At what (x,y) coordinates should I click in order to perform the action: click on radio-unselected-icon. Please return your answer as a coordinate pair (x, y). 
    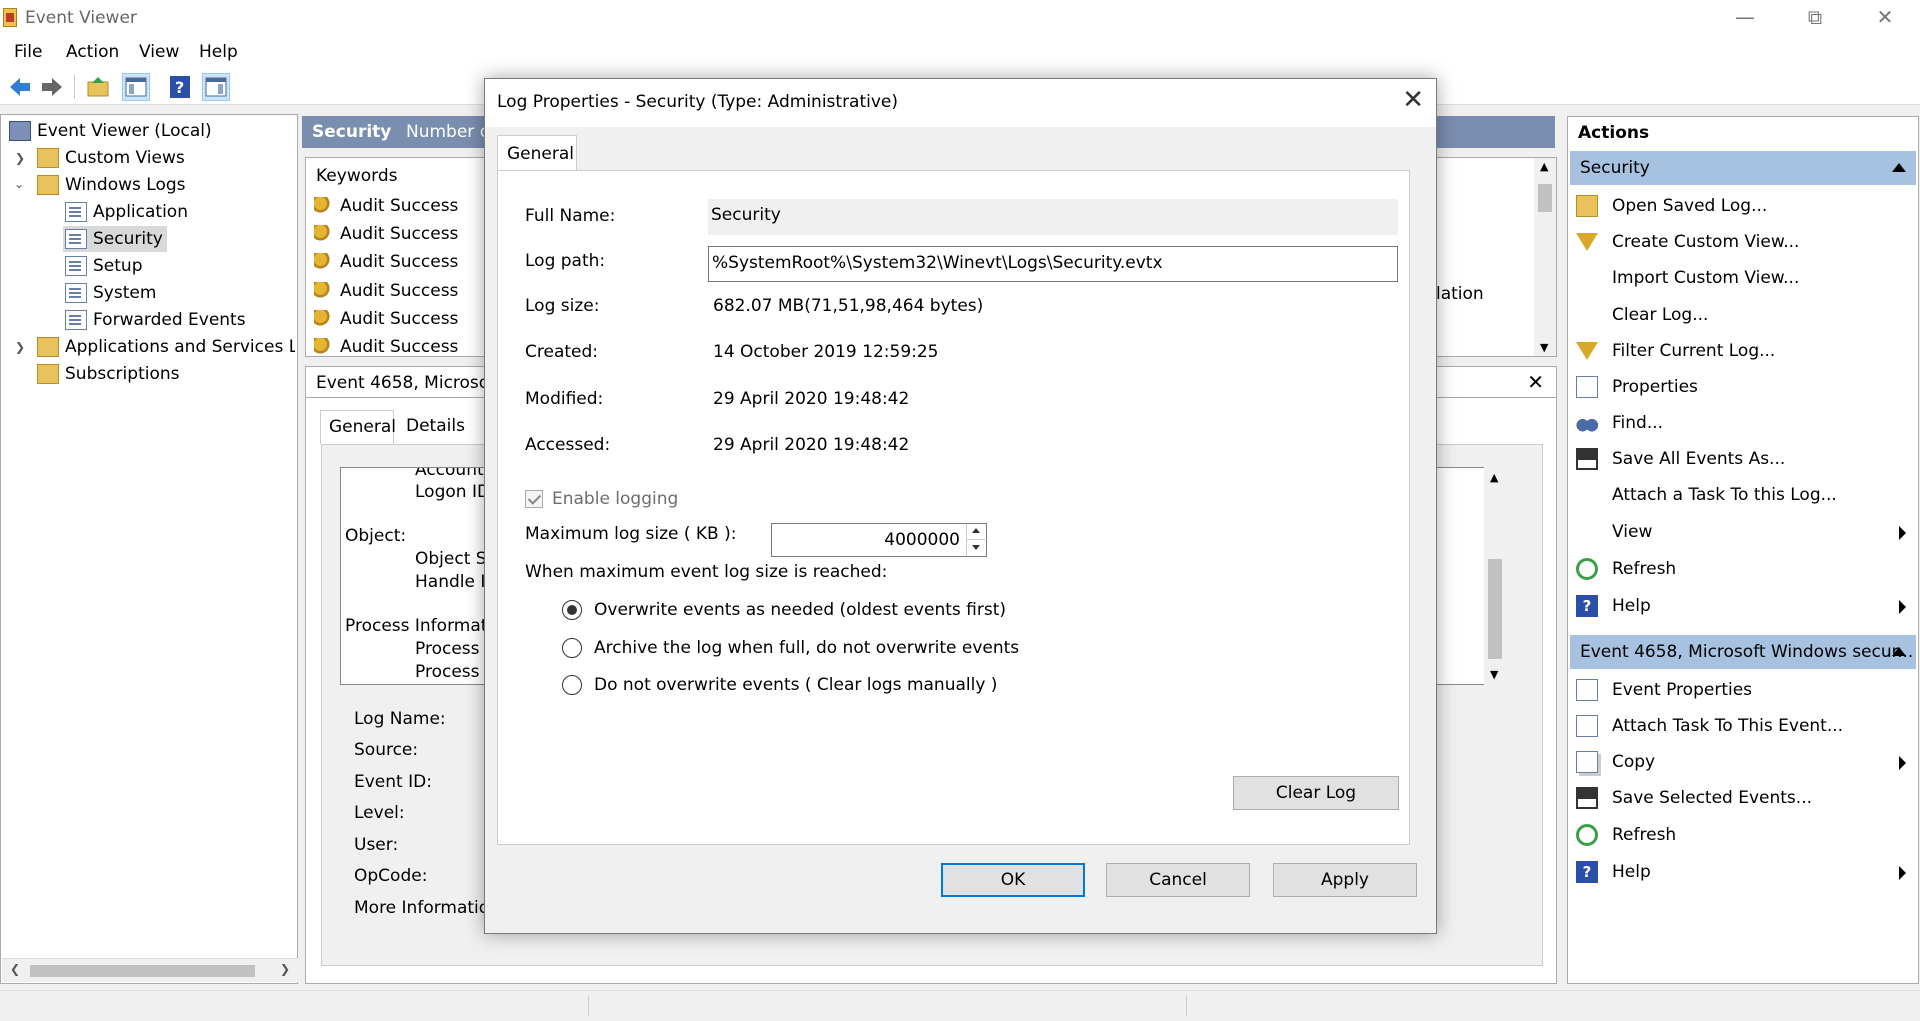
    Looking at the image, I should click on (572, 685).